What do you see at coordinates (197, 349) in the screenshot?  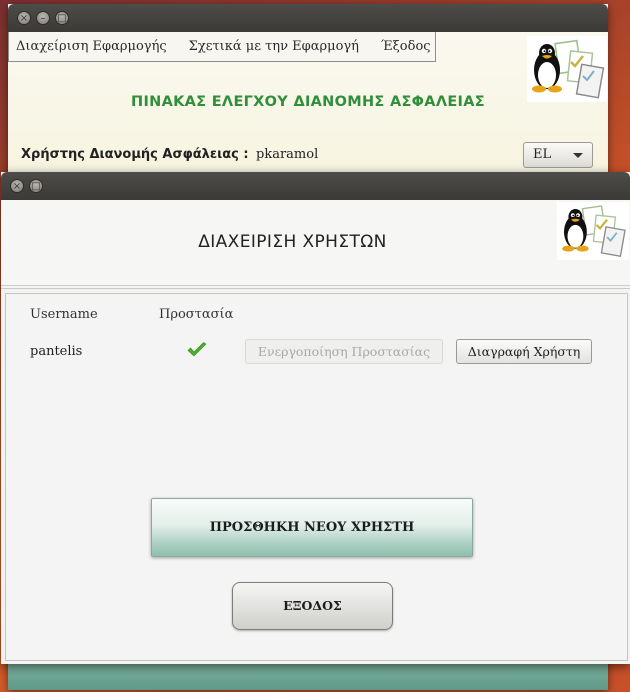 I see `checkmark-icon` at bounding box center [197, 349].